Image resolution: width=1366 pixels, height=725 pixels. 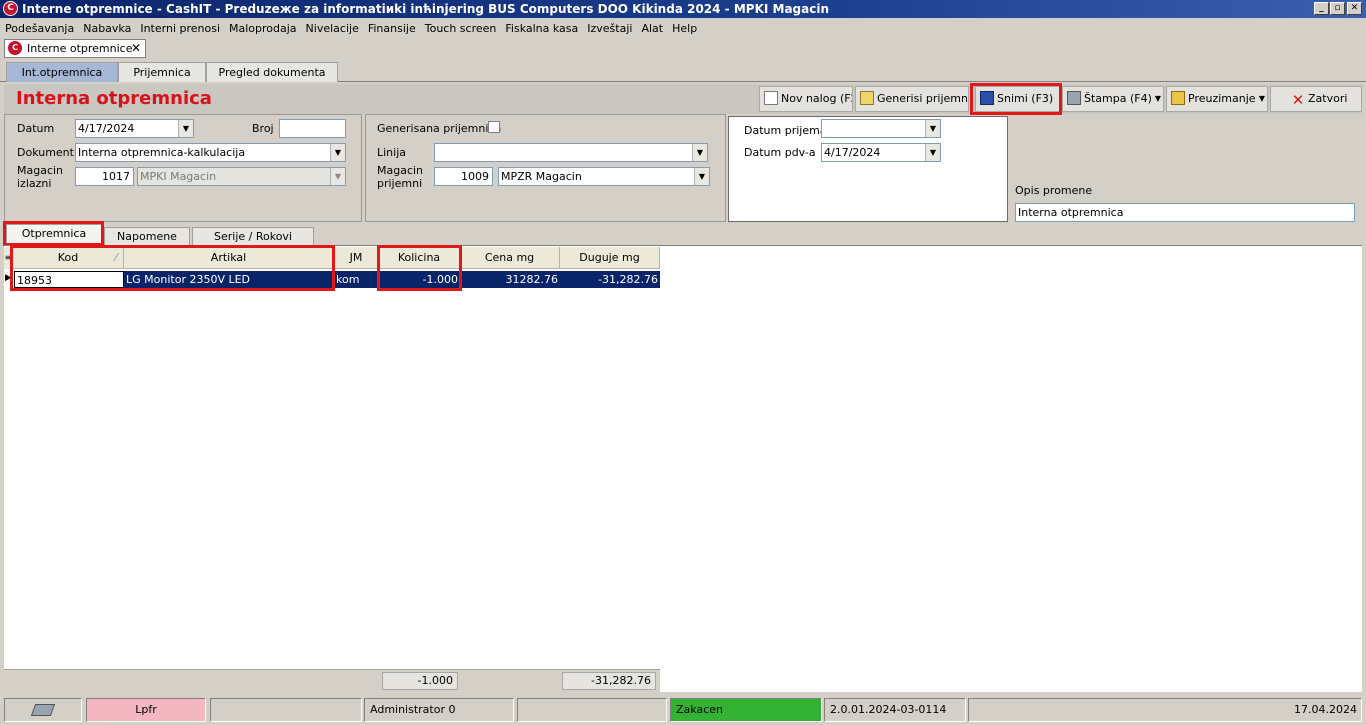 I want to click on col-cena-mg: Cena mg, so click(x=510, y=258).